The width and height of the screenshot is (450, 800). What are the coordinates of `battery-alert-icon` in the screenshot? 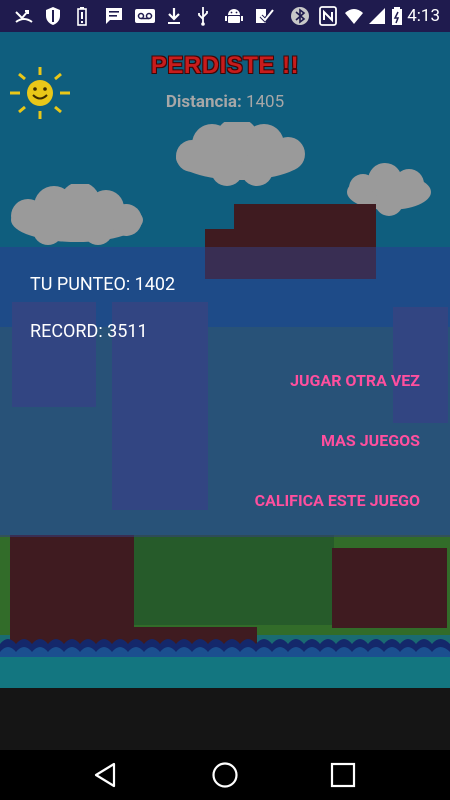 It's located at (82, 16).